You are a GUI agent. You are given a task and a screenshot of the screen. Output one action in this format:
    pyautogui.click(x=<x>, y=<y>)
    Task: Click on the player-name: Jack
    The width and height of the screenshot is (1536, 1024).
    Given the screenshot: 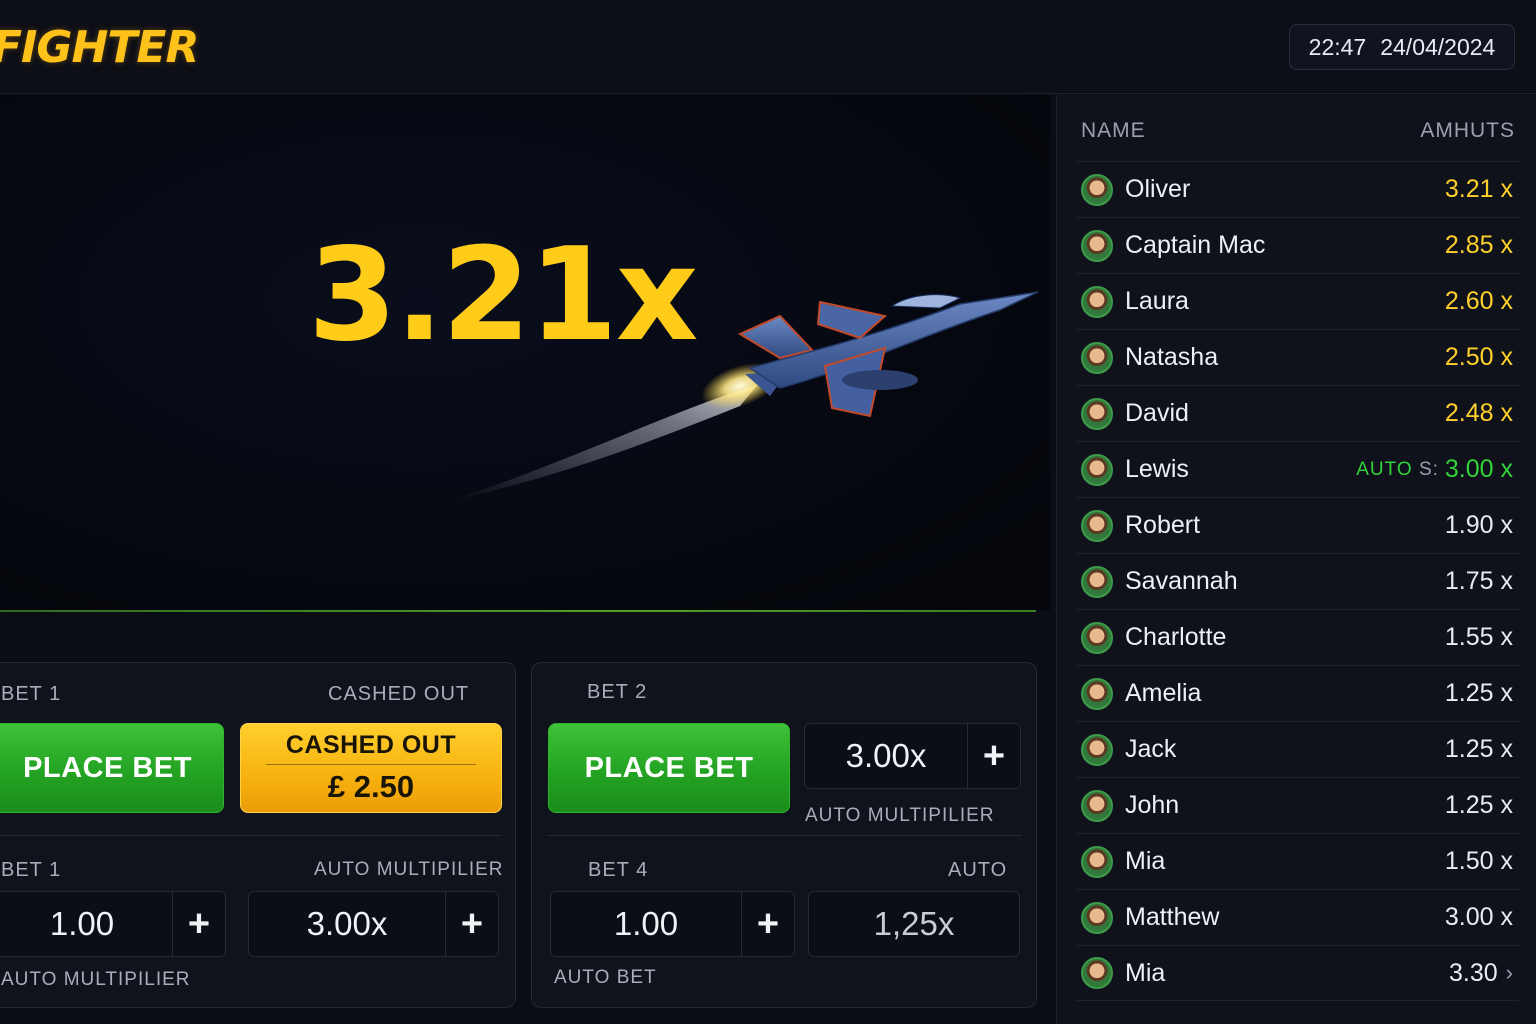 What is the action you would take?
    pyautogui.click(x=1151, y=749)
    